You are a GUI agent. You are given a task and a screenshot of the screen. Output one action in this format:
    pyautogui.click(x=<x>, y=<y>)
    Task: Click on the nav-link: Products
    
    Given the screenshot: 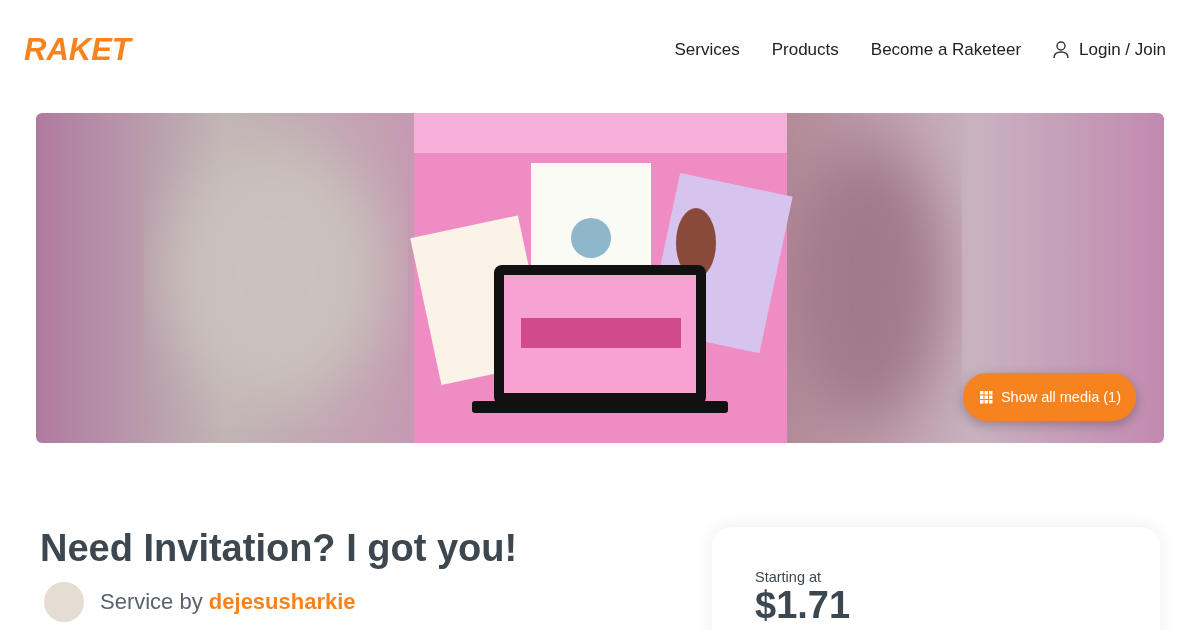 What is the action you would take?
    pyautogui.click(x=805, y=50)
    